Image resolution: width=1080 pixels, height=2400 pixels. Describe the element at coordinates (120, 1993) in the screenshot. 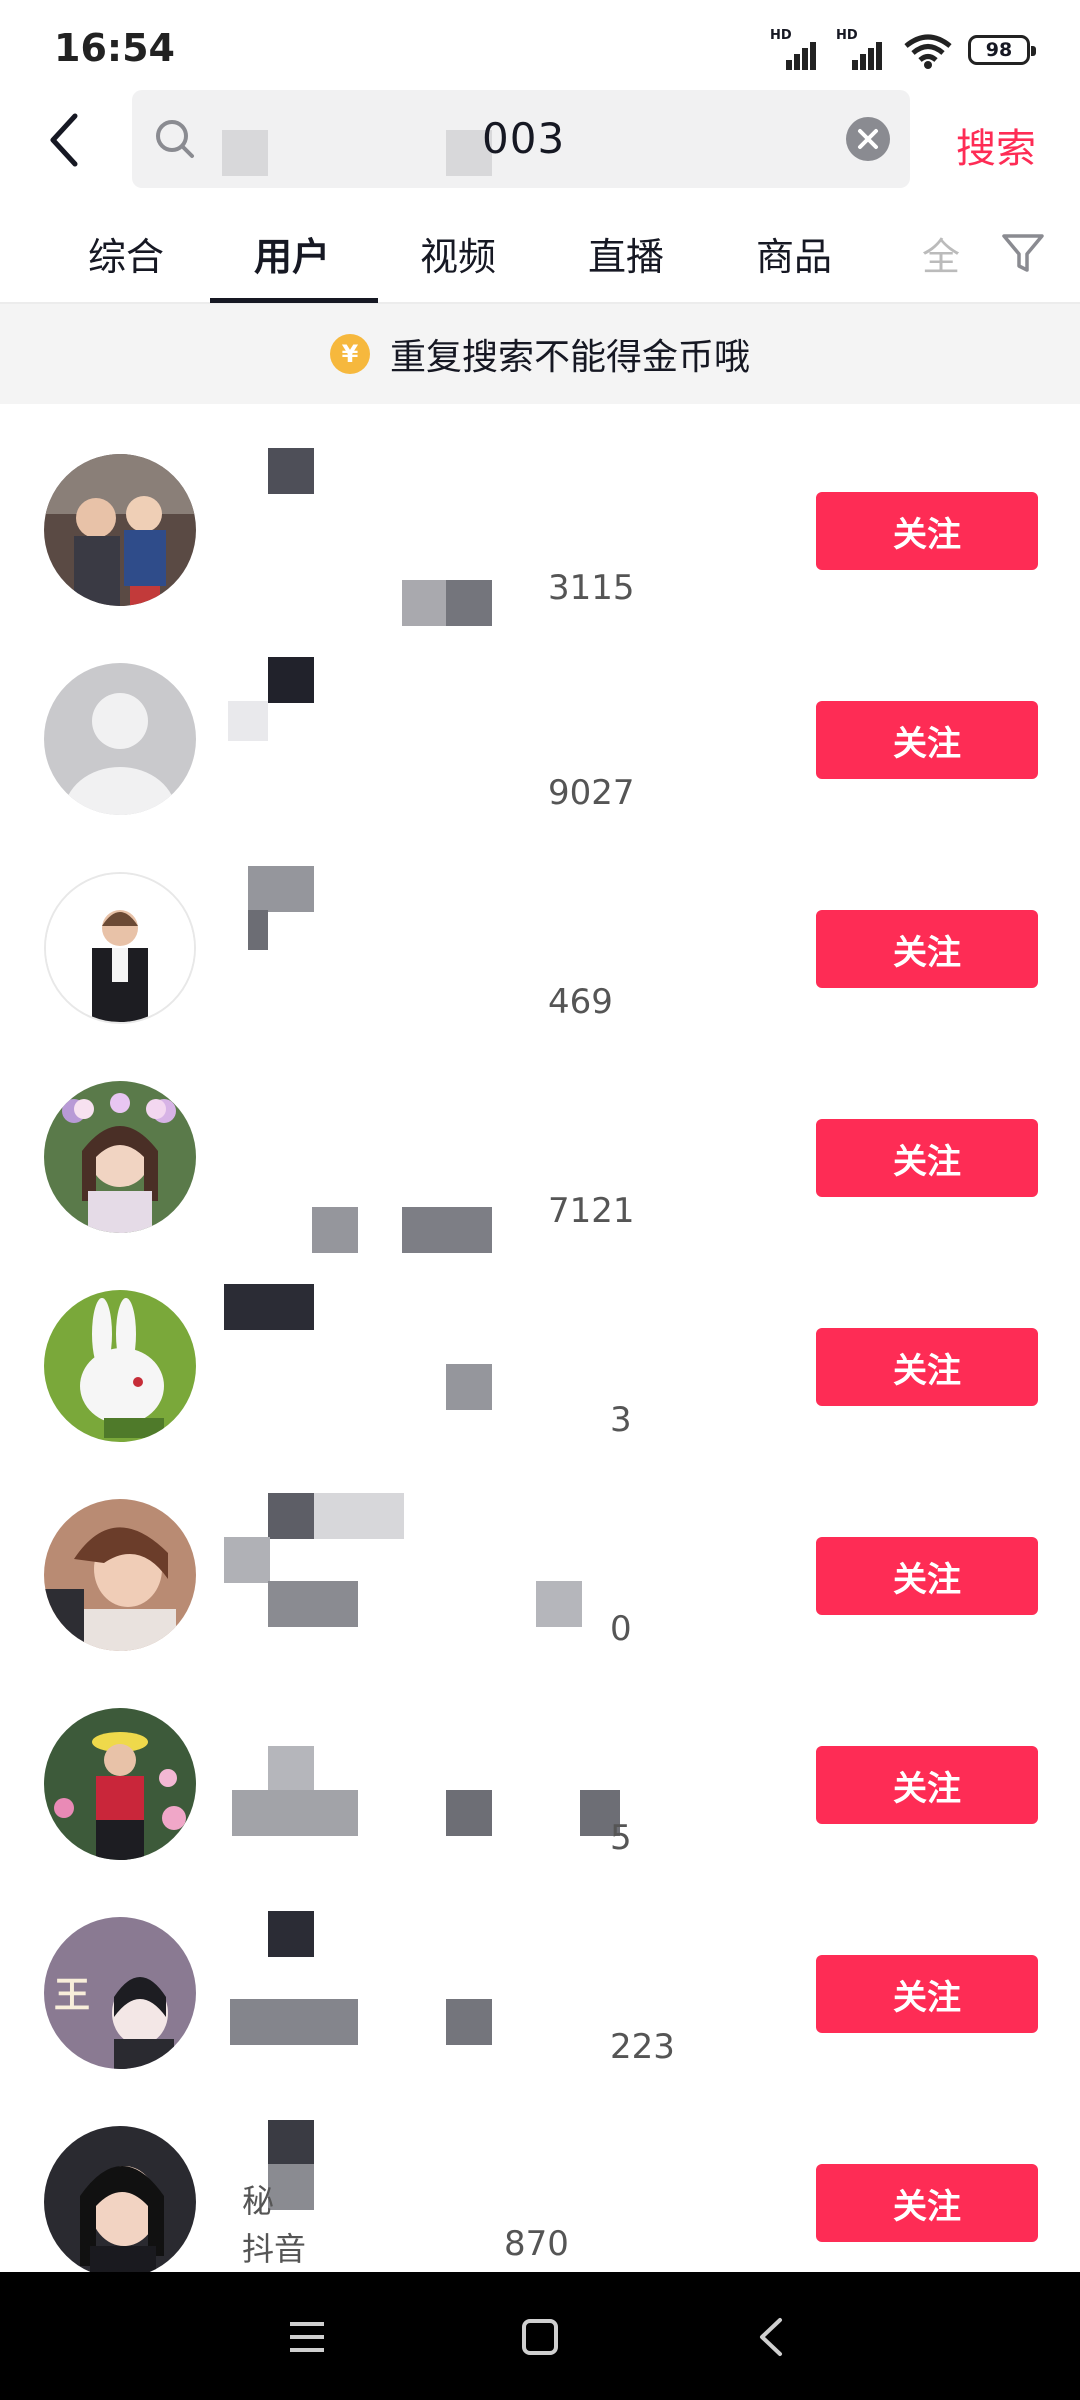

I see `avatar: 王` at that location.